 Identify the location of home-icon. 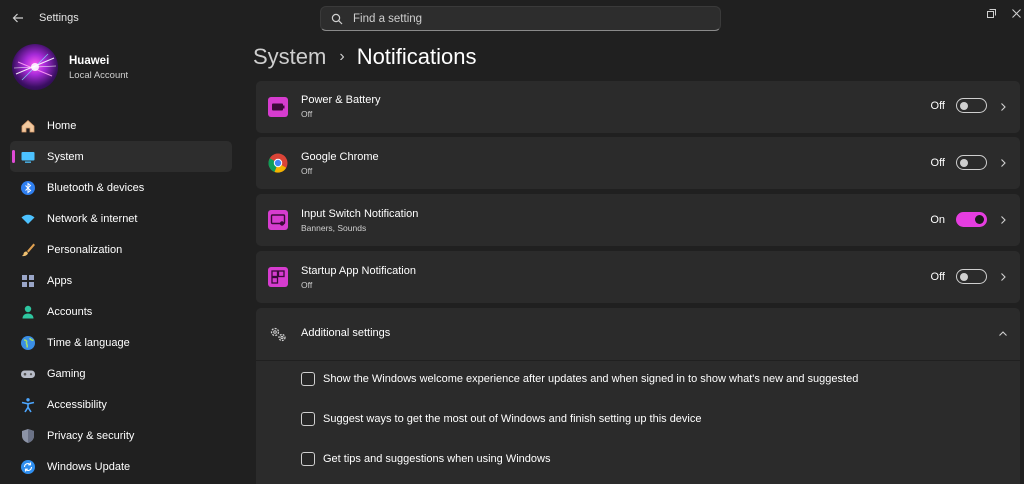
(28, 126).